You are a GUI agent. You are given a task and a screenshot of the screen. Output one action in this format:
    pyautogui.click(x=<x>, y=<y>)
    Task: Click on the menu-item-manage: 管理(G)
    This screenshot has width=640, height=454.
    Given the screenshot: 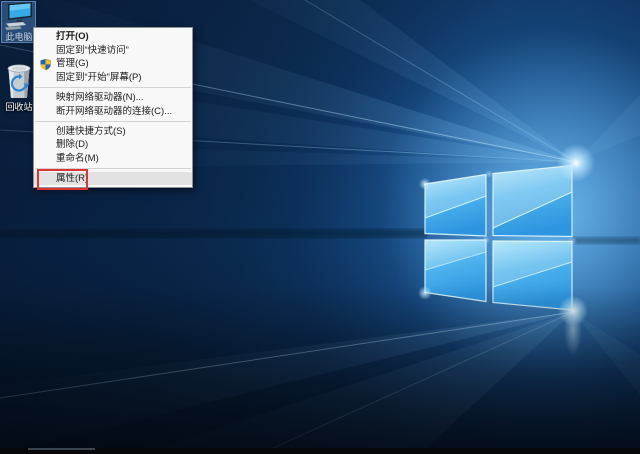 What is the action you would take?
    pyautogui.click(x=113, y=64)
    